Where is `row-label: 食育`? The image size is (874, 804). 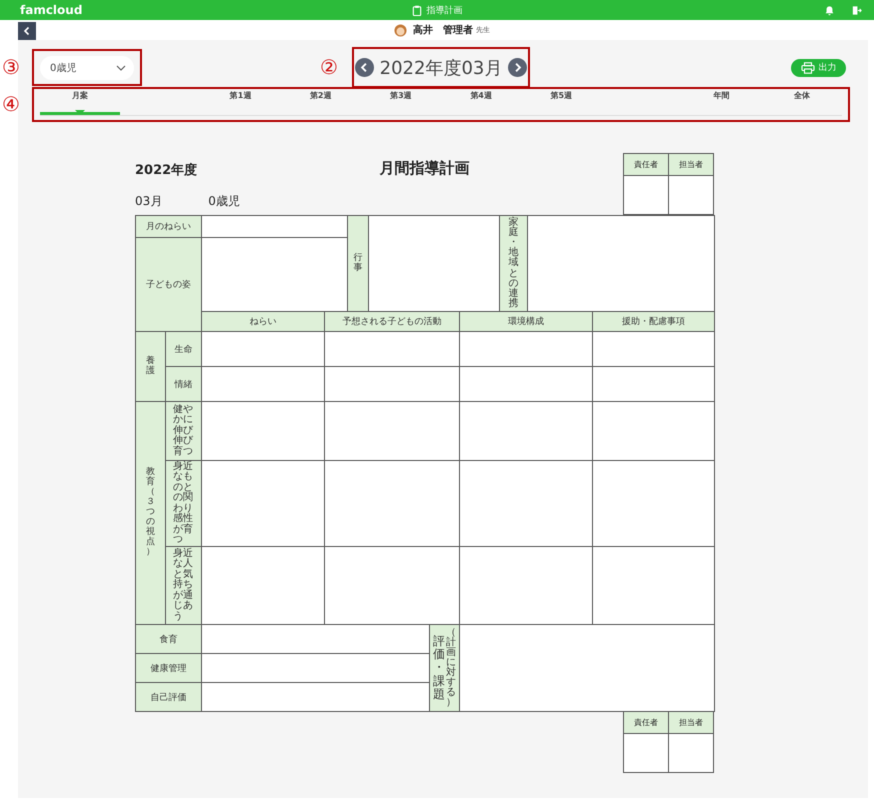 row-label: 食育 is located at coordinates (169, 639).